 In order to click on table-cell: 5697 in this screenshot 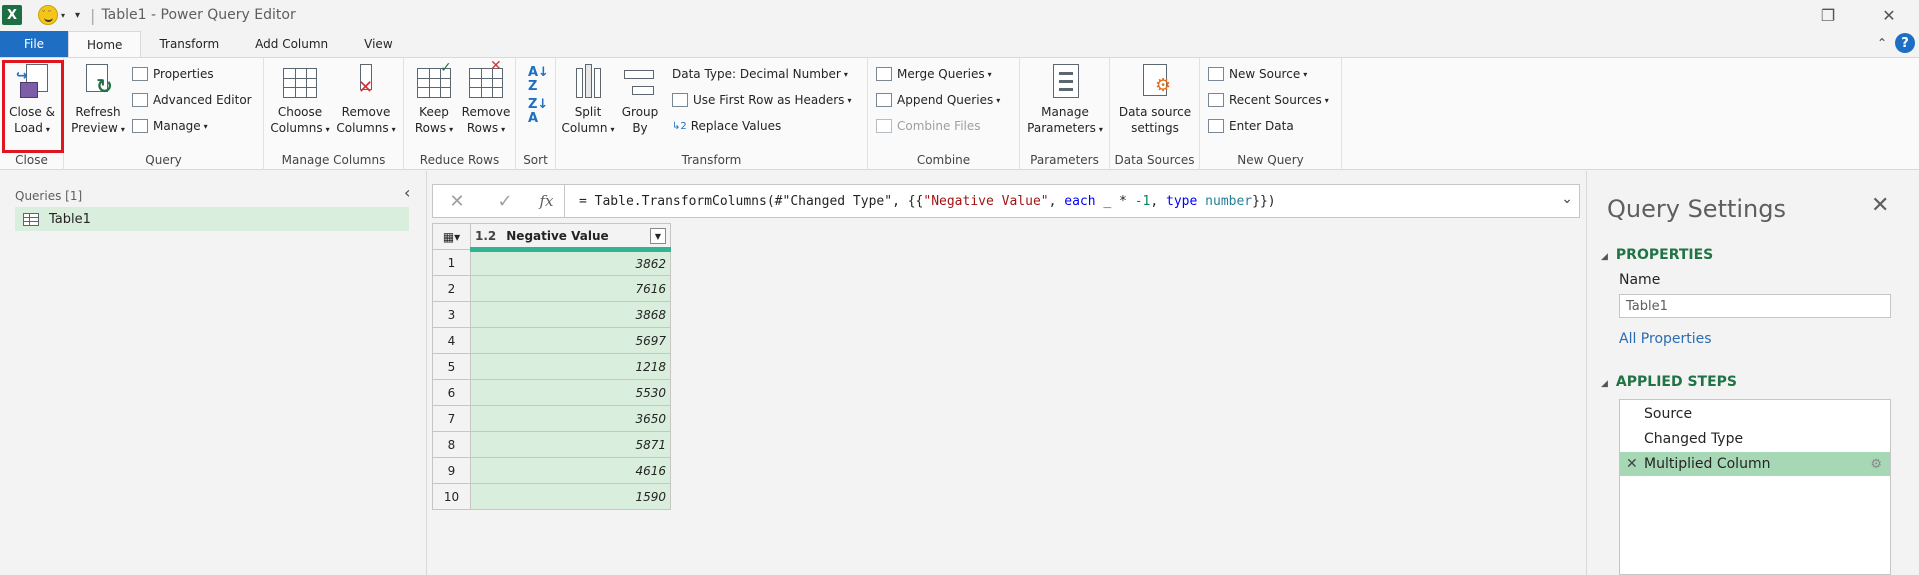, I will do `click(570, 340)`.